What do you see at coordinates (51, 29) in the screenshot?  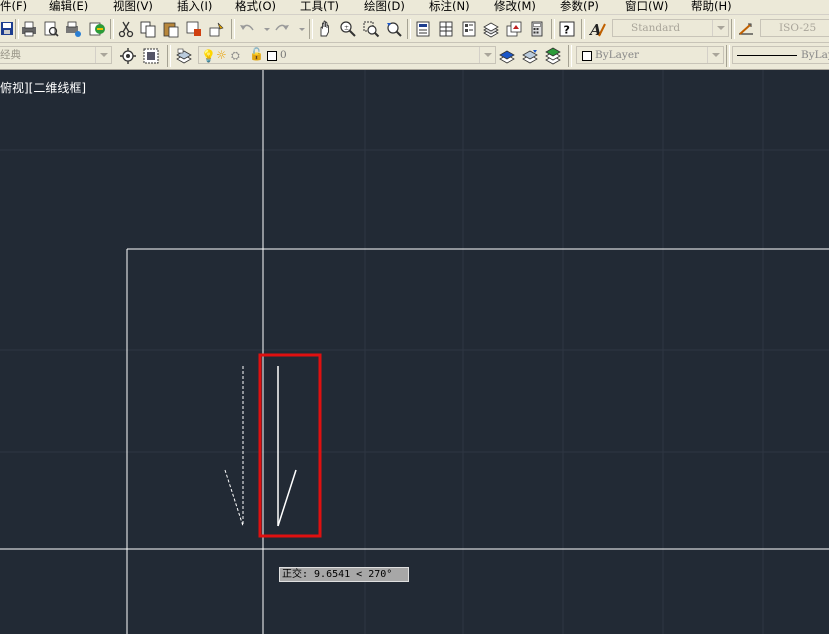 I see `print-preview-icon` at bounding box center [51, 29].